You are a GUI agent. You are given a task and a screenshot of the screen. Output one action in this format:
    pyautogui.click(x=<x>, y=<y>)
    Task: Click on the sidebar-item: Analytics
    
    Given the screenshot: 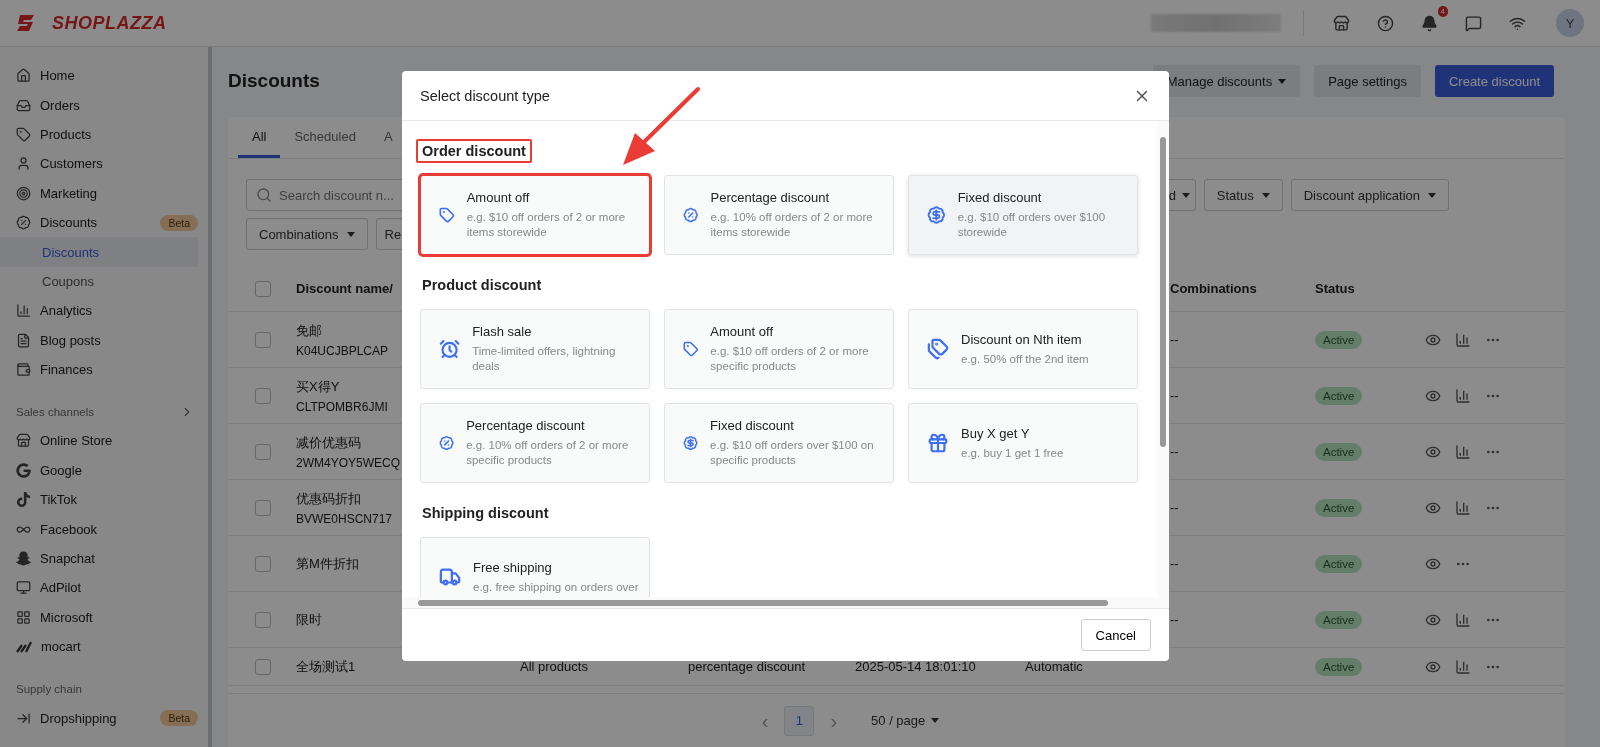 What is the action you would take?
    pyautogui.click(x=99, y=311)
    